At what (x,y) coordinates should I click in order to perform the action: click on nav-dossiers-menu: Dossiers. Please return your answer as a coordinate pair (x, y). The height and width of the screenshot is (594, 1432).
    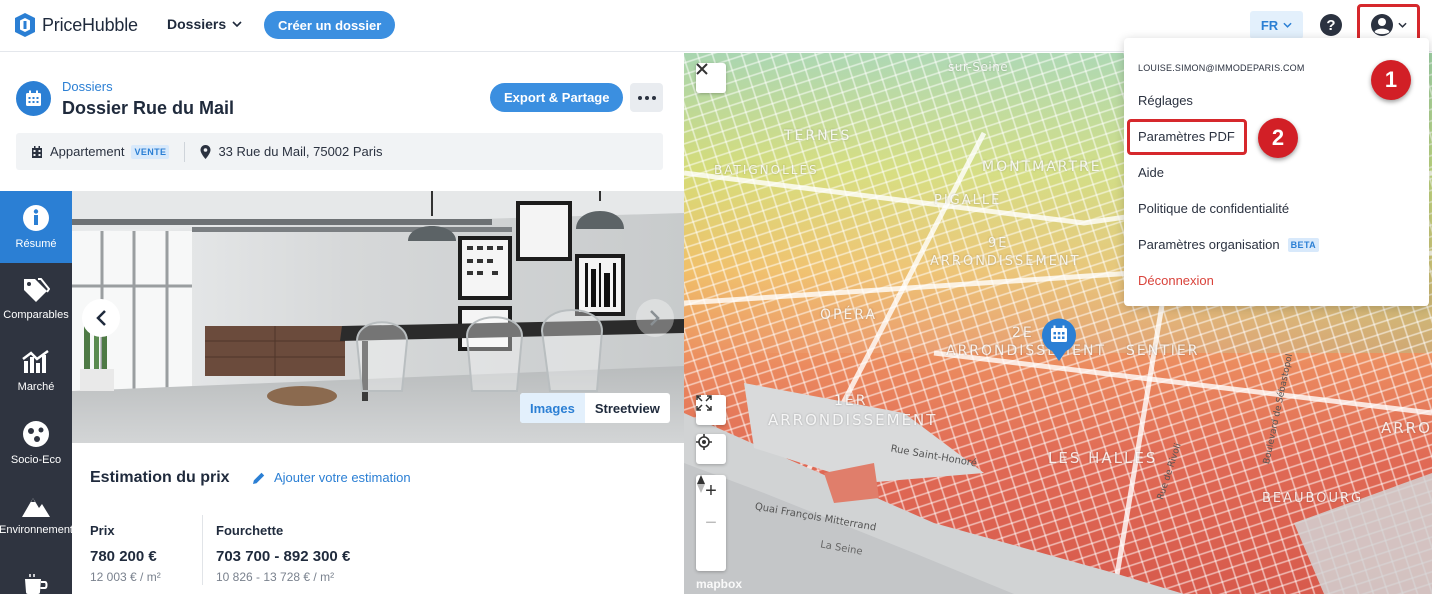
    Looking at the image, I should click on (204, 24).